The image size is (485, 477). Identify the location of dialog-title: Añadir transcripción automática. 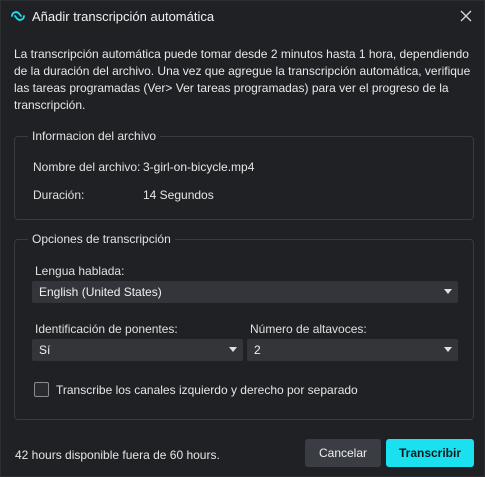
(123, 16).